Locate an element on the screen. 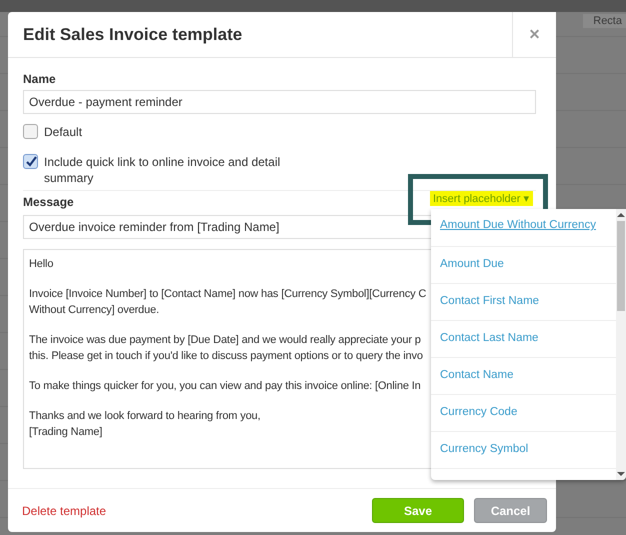 The image size is (626, 535). message-line: Thanks and we look forward to hearing from you, is located at coordinates (144, 416).